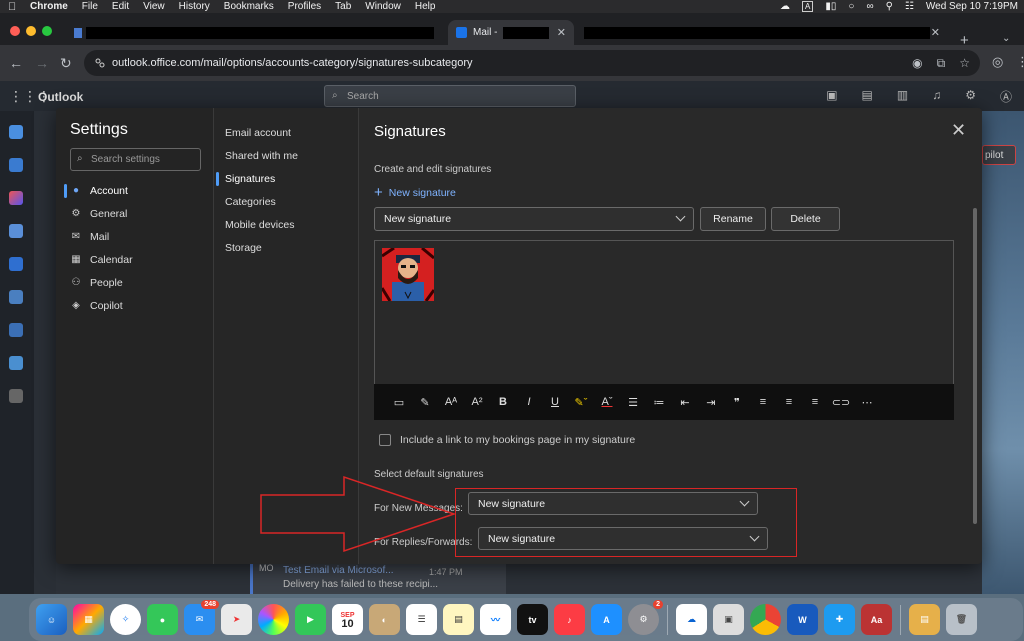  What do you see at coordinates (451, 402) in the screenshot?
I see `font-size-icon: Aᴬ` at bounding box center [451, 402].